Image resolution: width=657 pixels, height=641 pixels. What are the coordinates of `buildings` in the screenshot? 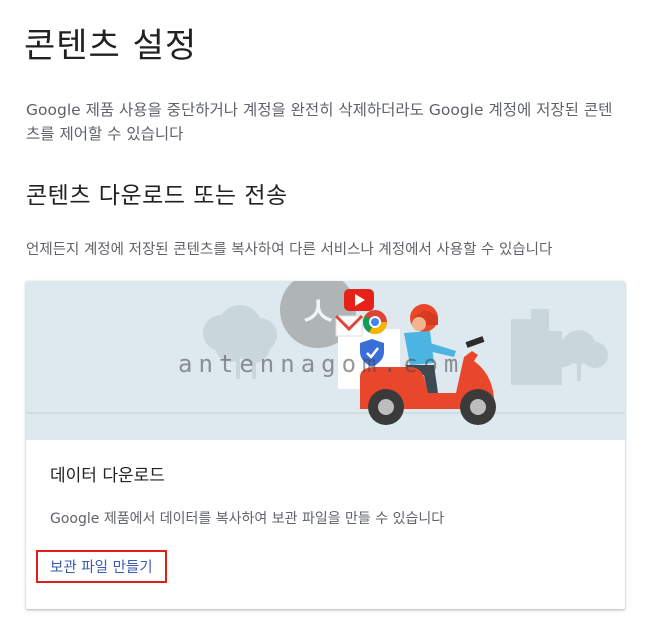 It's located at (536, 347).